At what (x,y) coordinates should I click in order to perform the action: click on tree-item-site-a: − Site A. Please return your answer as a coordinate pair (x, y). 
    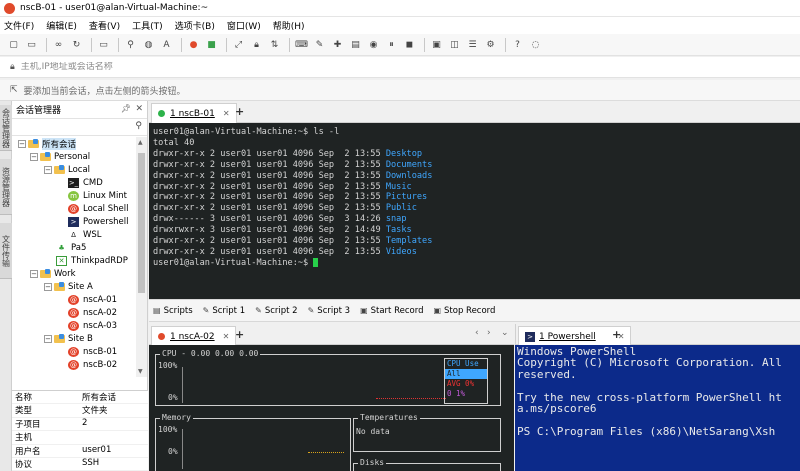
    Looking at the image, I should click on (74, 286).